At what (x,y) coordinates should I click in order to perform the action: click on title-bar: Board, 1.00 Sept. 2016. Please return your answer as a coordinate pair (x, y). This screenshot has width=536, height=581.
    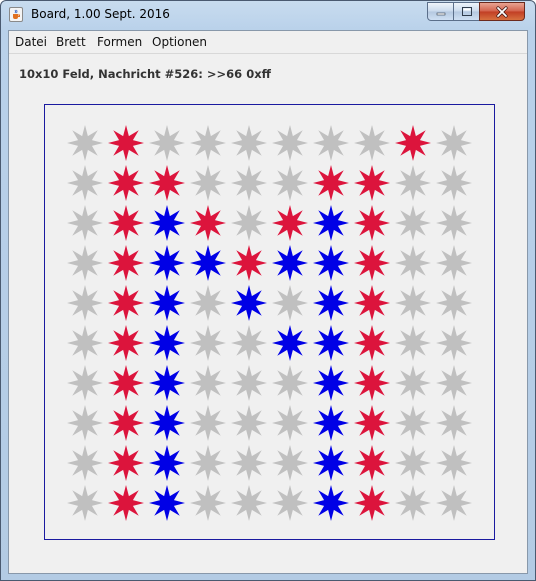
    Looking at the image, I should click on (268, 15).